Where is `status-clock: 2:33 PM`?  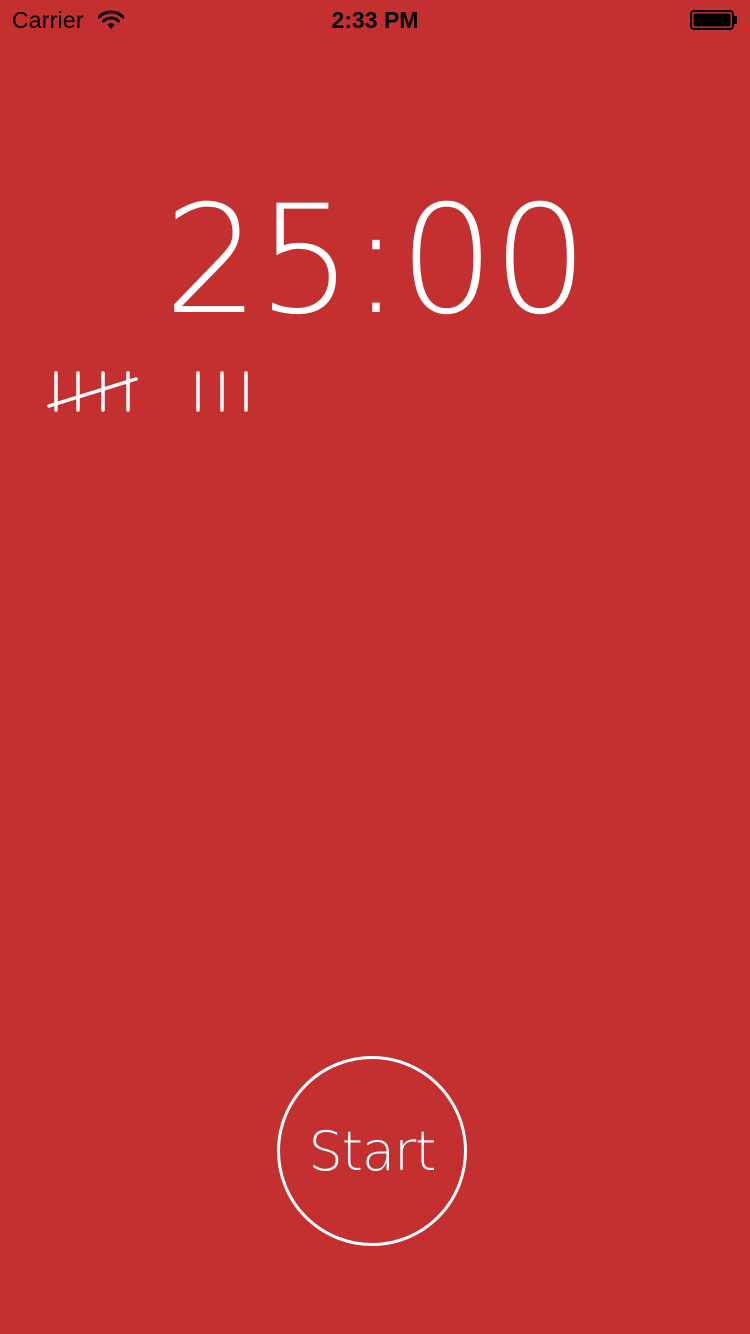 status-clock: 2:33 PM is located at coordinates (375, 20).